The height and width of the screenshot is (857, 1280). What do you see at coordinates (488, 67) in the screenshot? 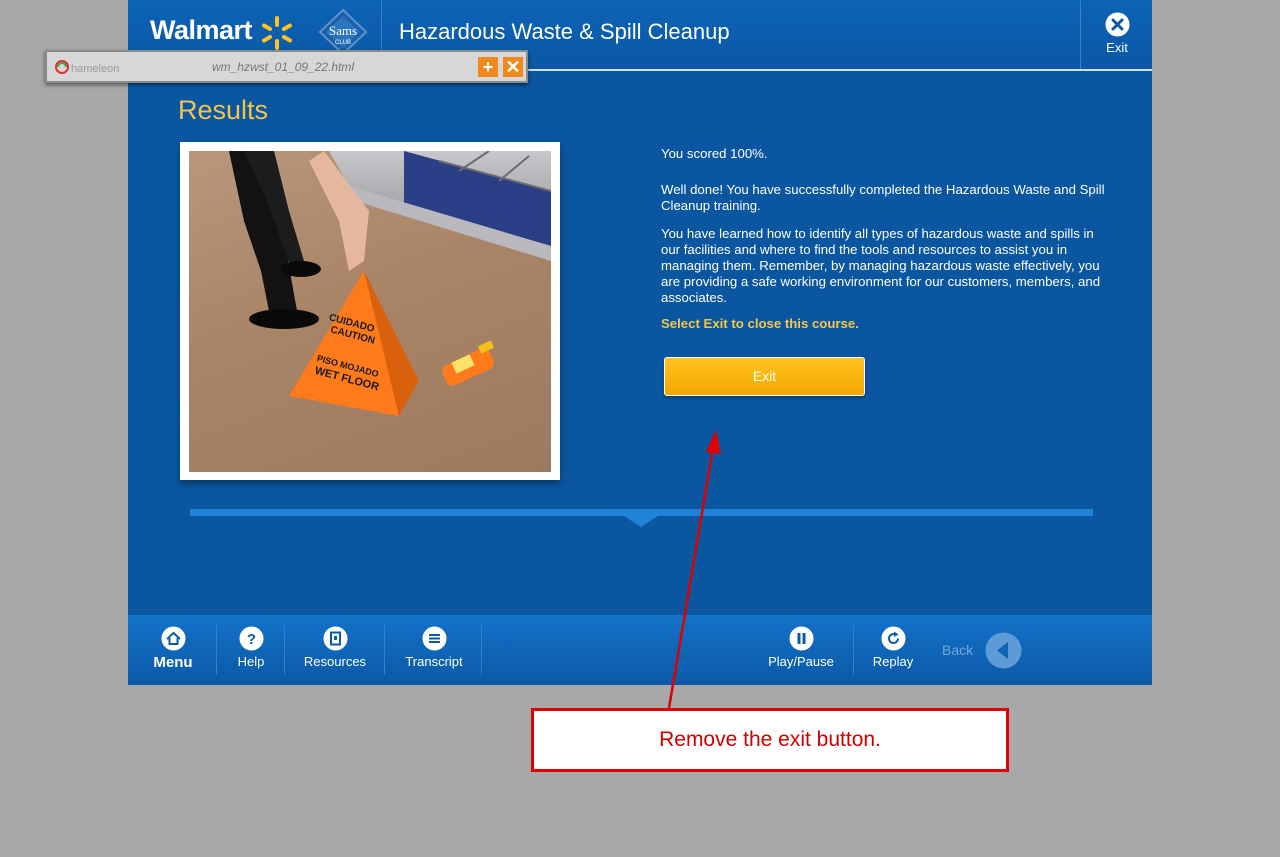
I see `plus-icon: +` at bounding box center [488, 67].